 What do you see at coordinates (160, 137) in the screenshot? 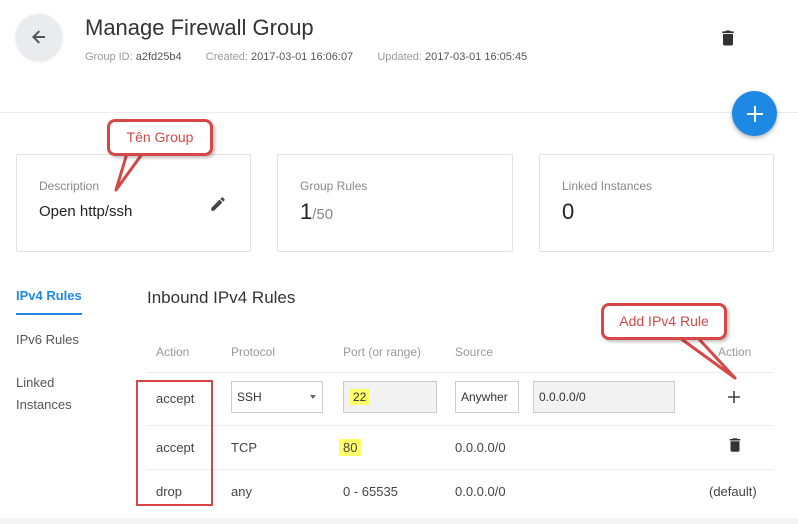
I see `group-name-callout: Tên Group` at bounding box center [160, 137].